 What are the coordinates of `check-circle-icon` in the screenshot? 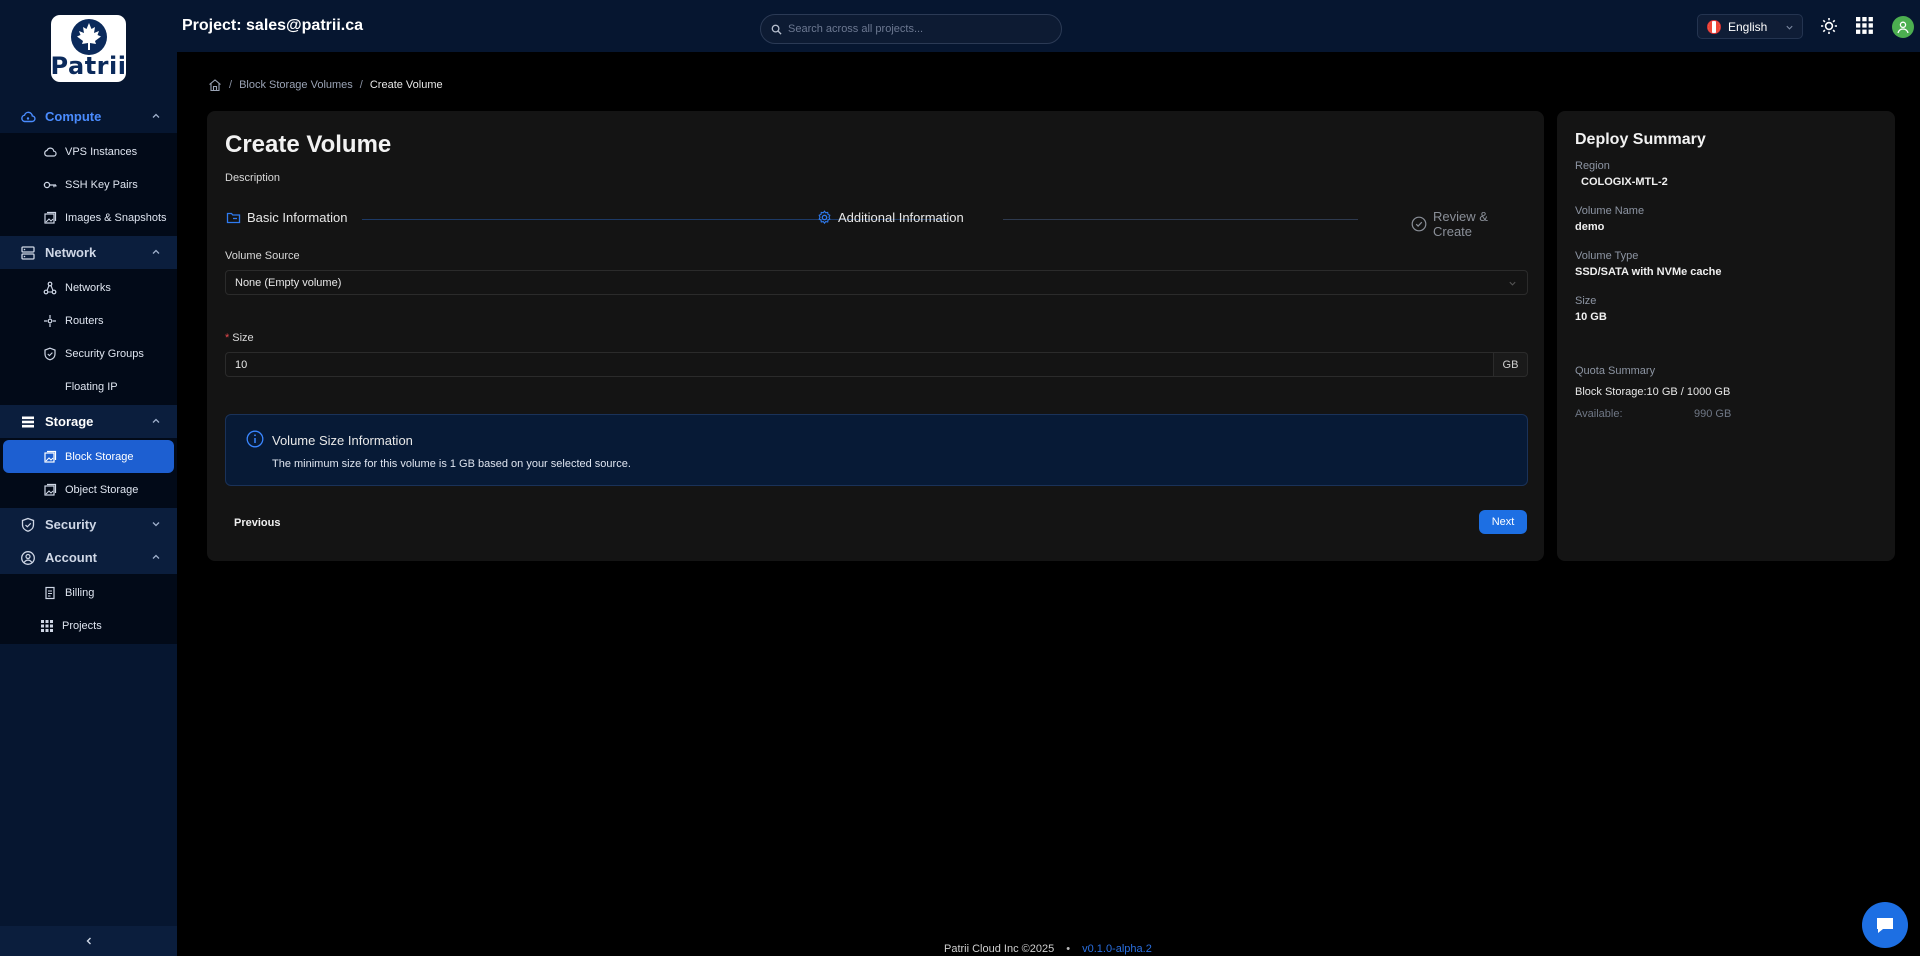 It's located at (1419, 224).